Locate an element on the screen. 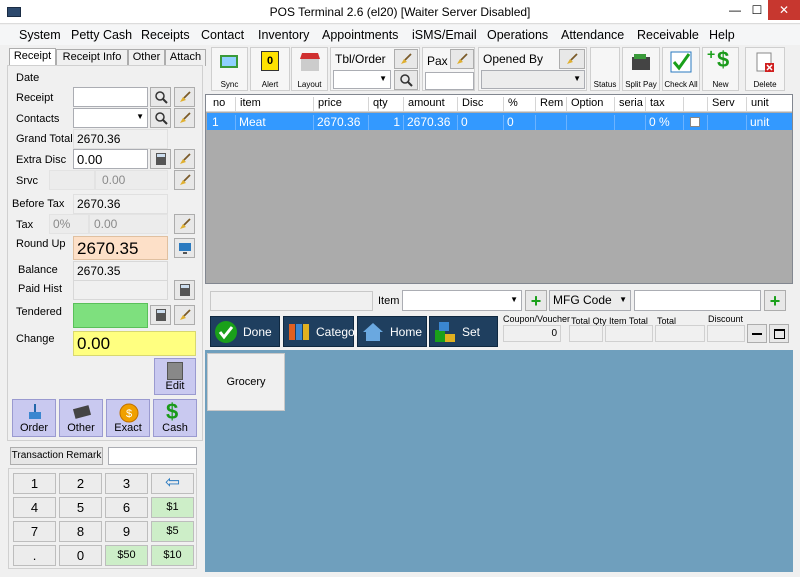 Image resolution: width=800 pixels, height=577 pixels. opened-by-select: ▼ is located at coordinates (533, 79).